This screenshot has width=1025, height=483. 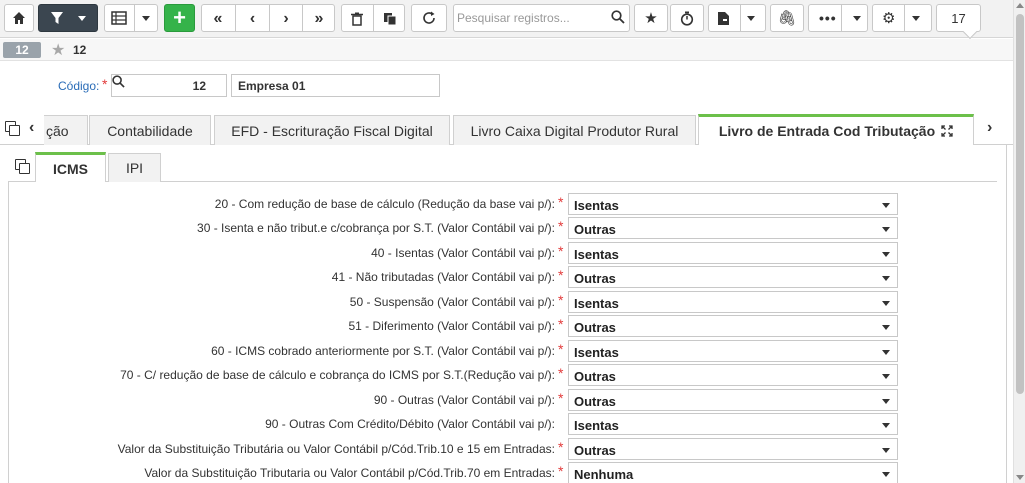 I want to click on tab-livro-caixa: Livro Caixa Digital Produtor Rural, so click(x=574, y=130).